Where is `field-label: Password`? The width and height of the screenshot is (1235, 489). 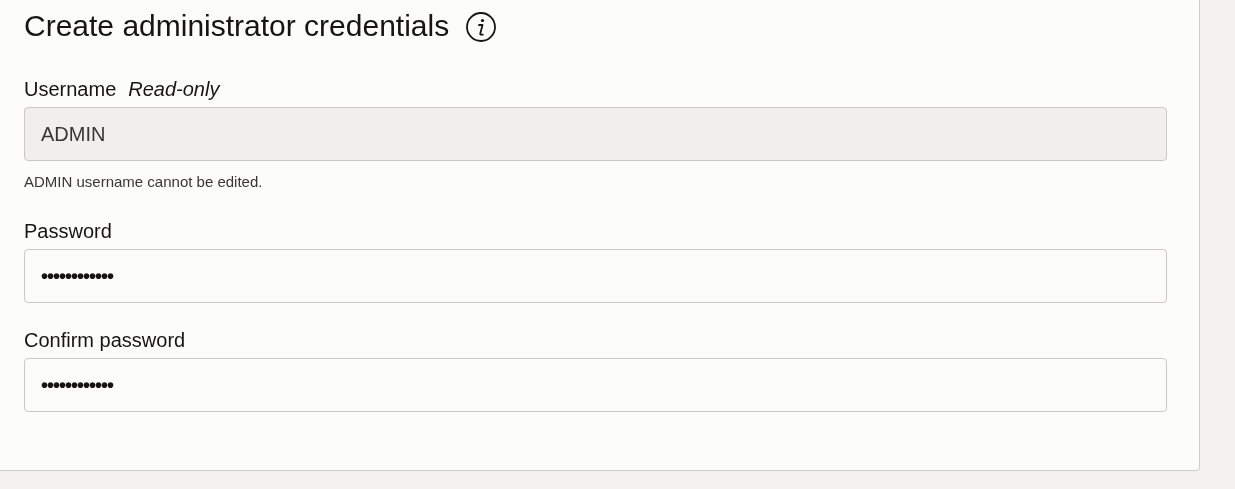
field-label: Password is located at coordinates (68, 231).